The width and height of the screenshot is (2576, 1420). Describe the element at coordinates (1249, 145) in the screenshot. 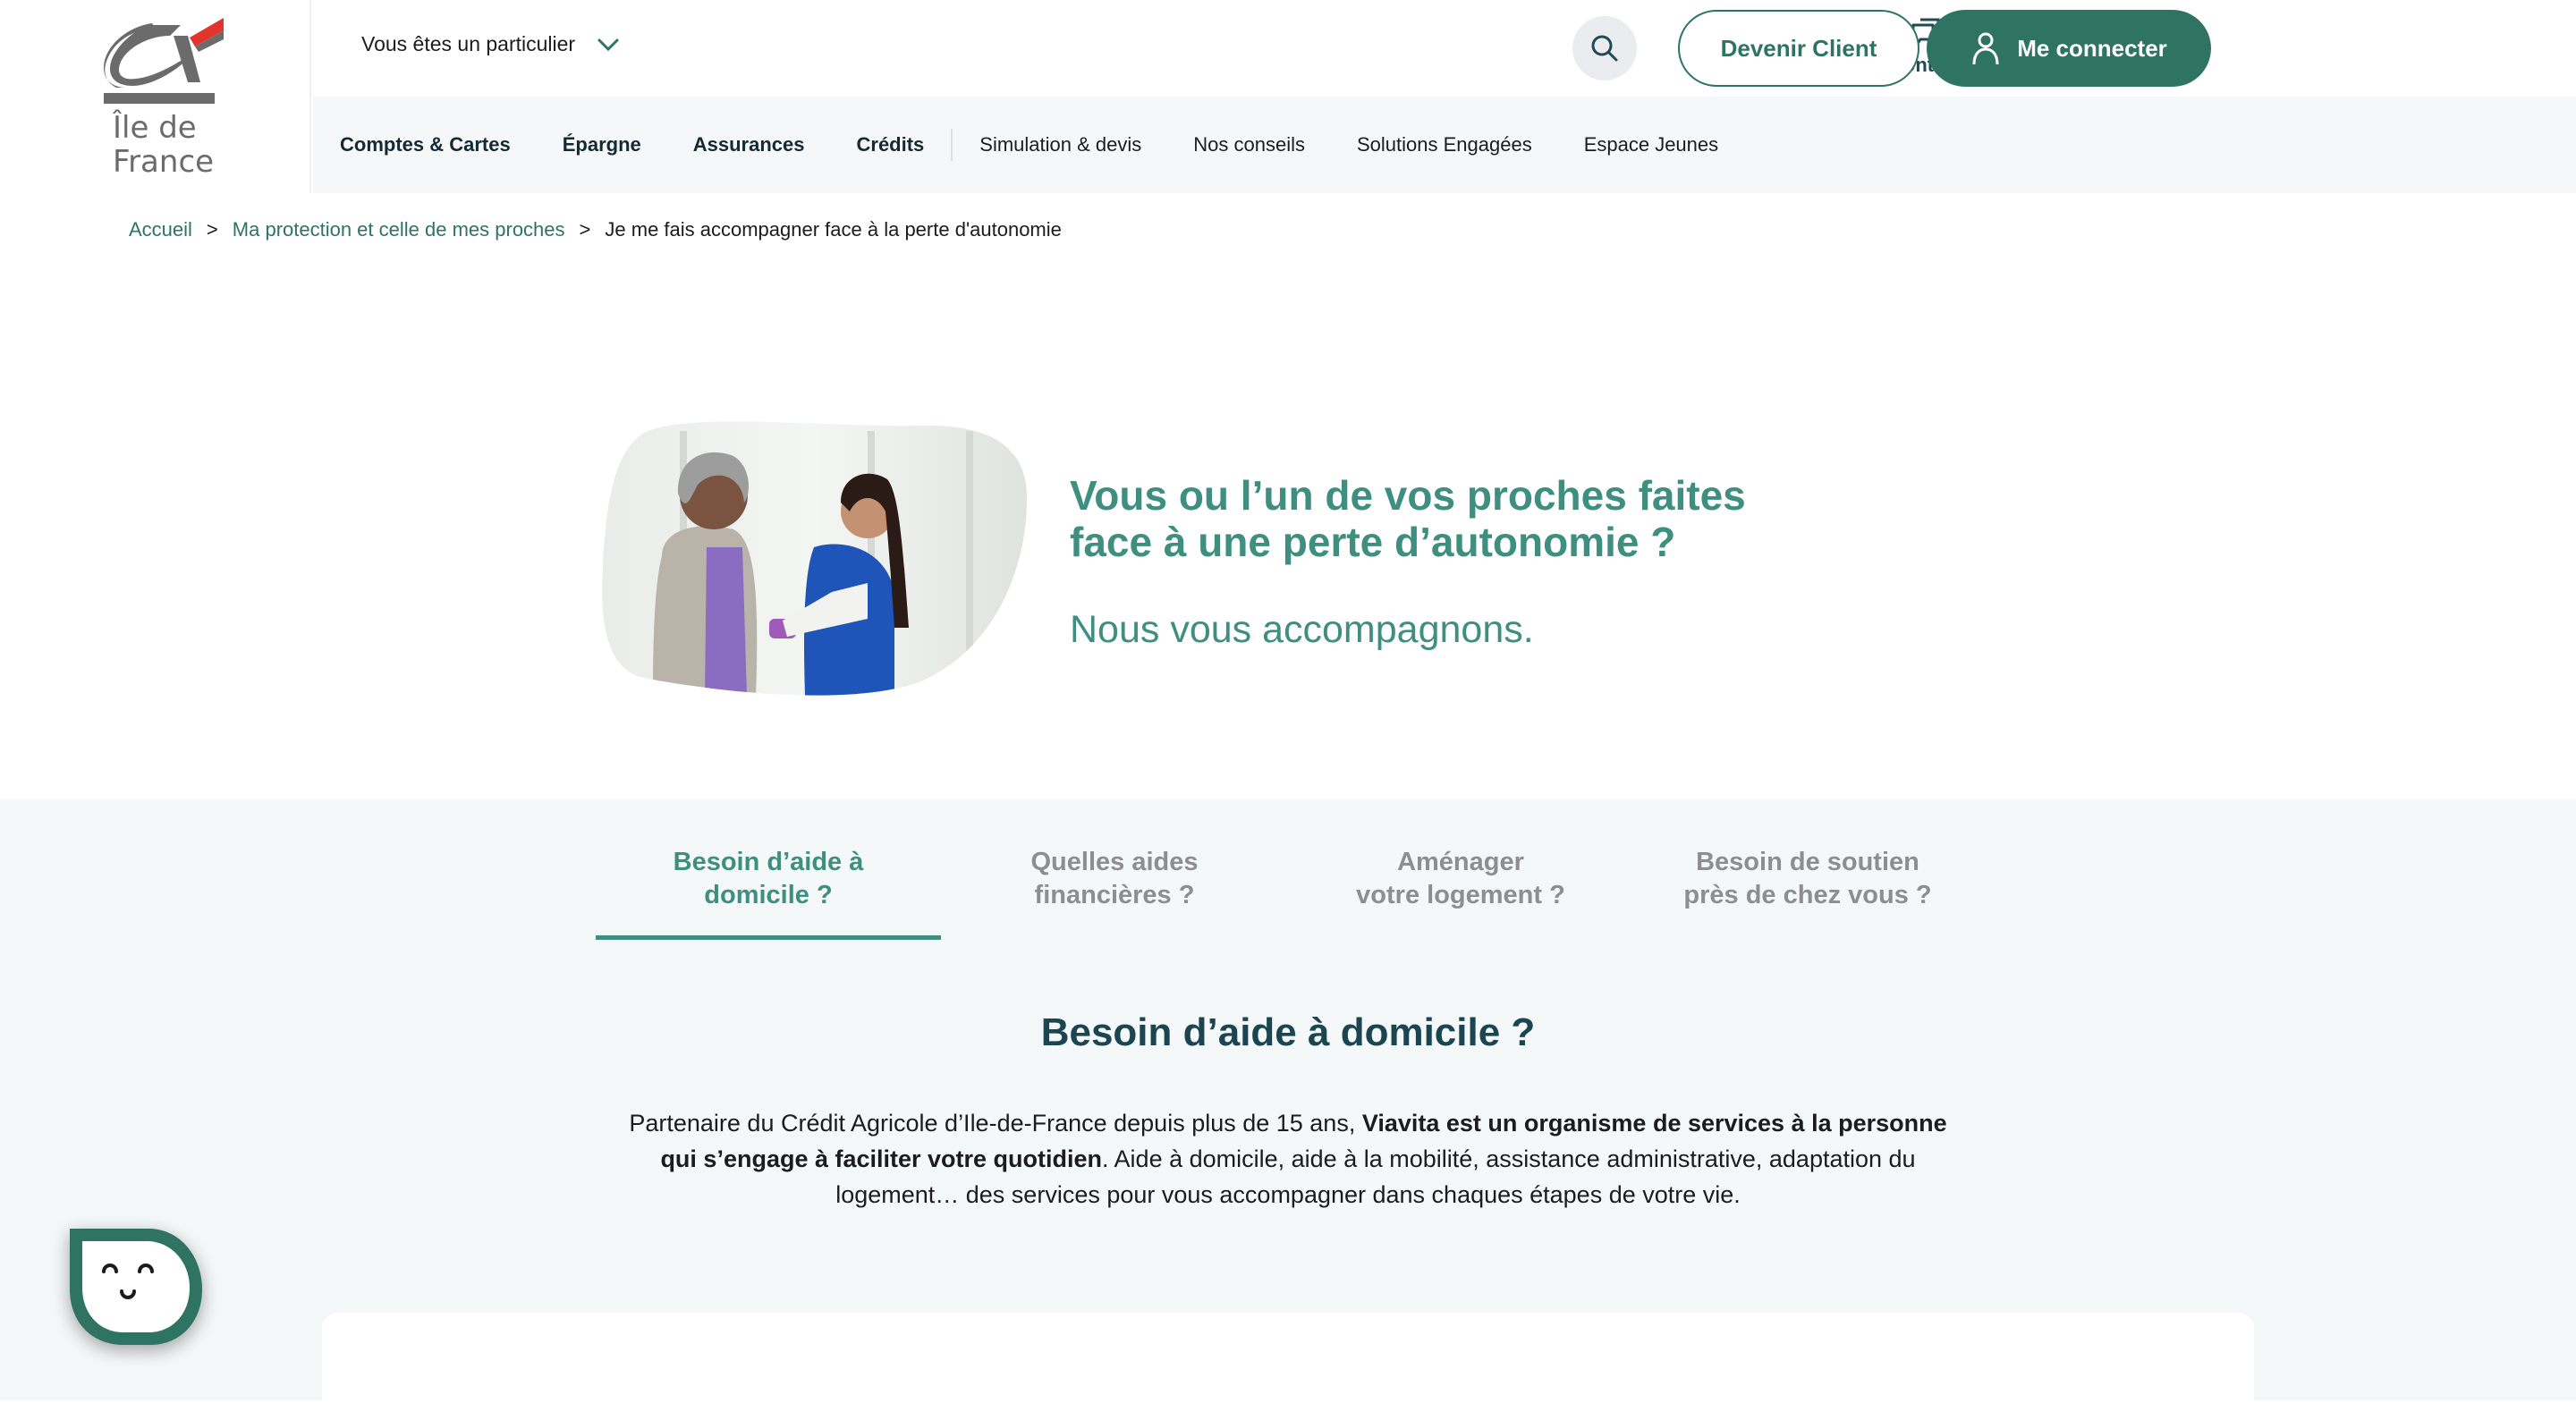

I see `nav-item-nos-conseils: Nos conseils` at that location.